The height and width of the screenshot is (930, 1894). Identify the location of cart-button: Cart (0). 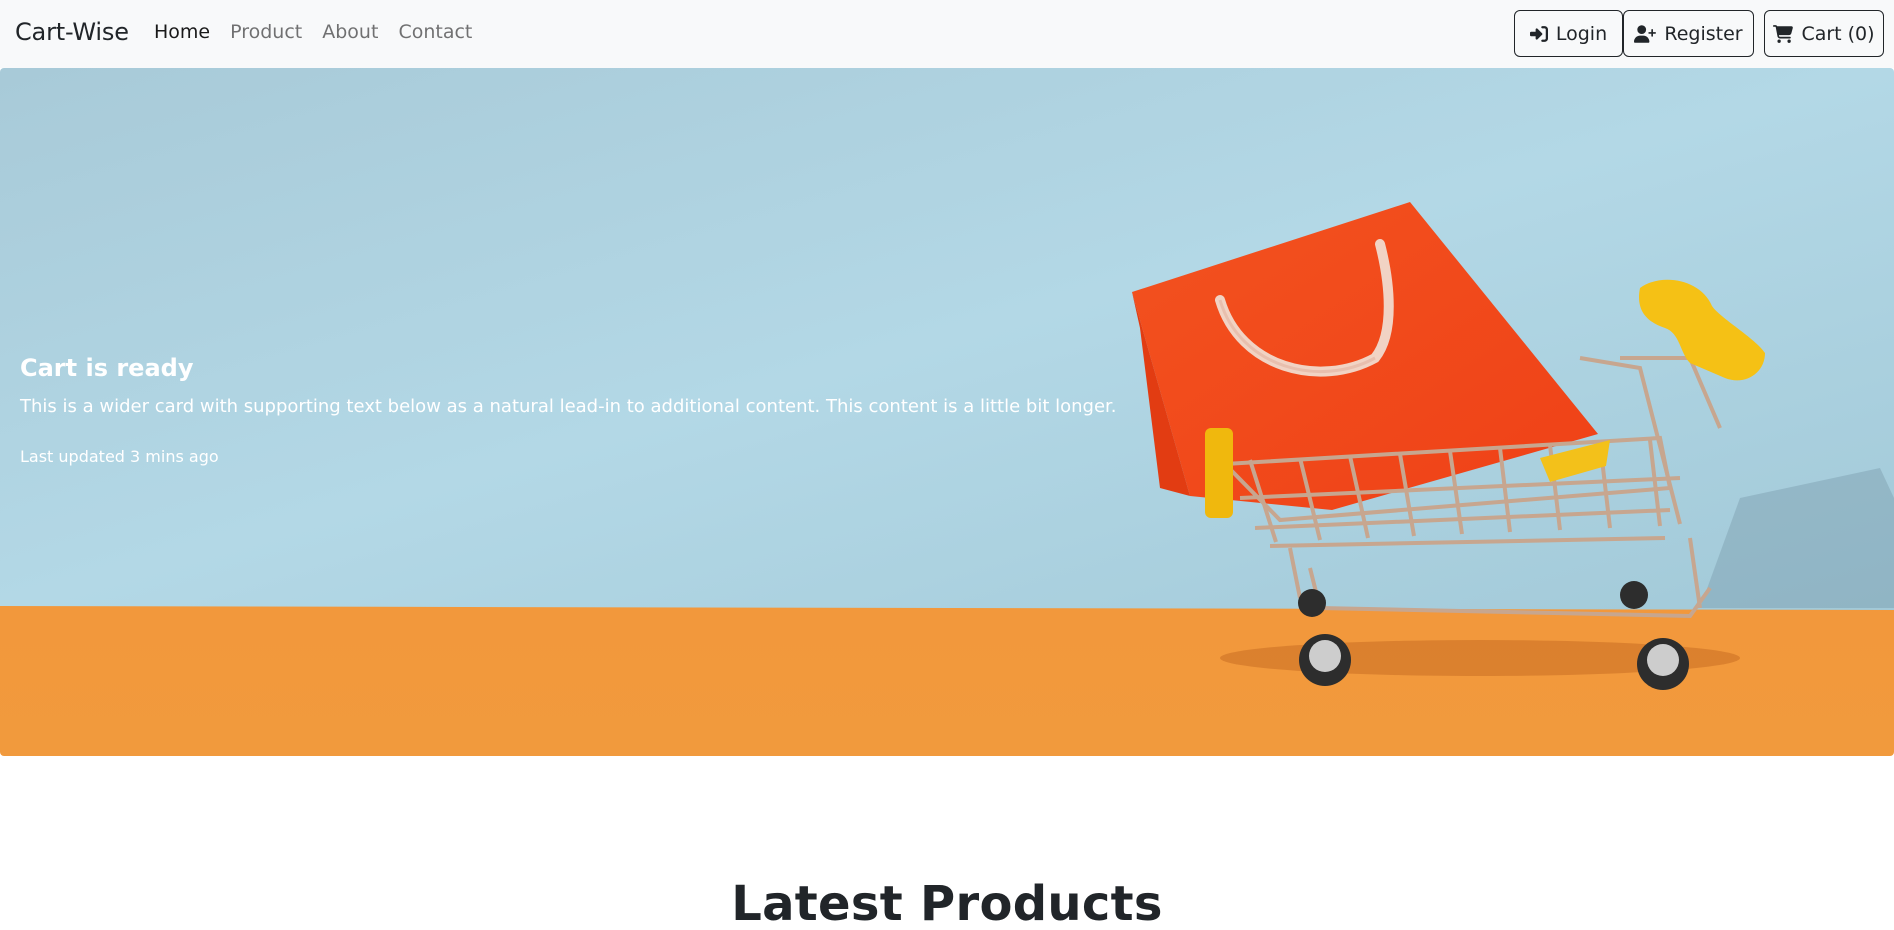
(1824, 33).